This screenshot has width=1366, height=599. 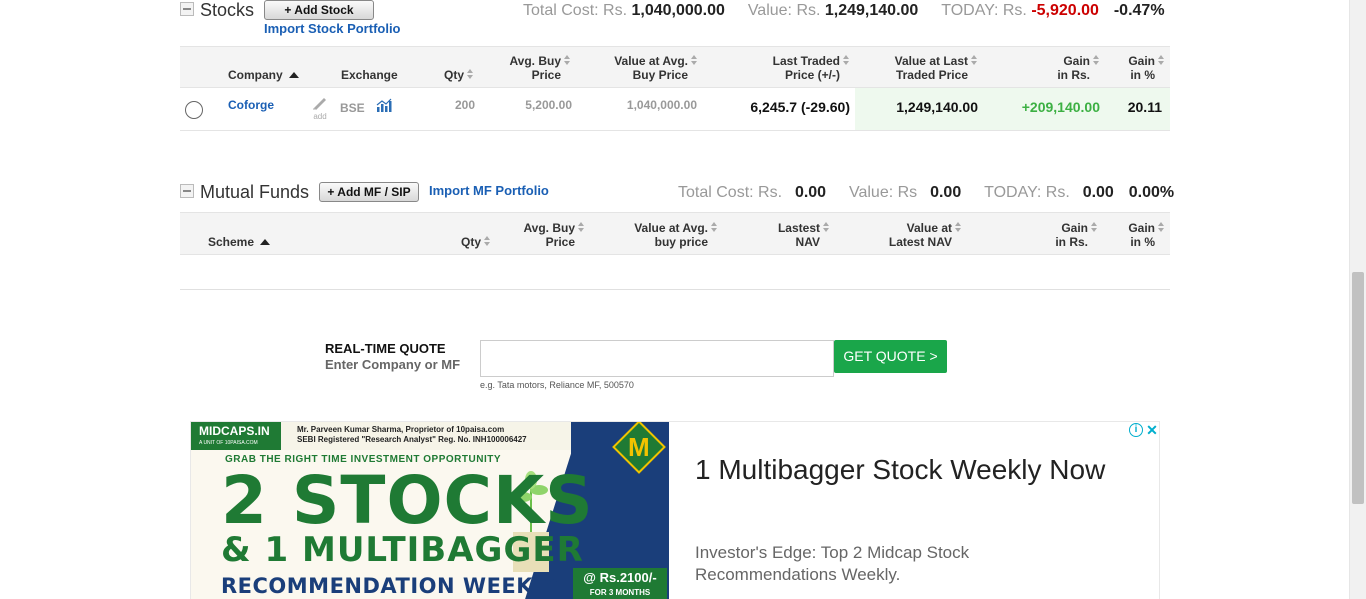 What do you see at coordinates (937, 107) in the screenshot?
I see `value-at-last-traded-value: 1,249,140.00` at bounding box center [937, 107].